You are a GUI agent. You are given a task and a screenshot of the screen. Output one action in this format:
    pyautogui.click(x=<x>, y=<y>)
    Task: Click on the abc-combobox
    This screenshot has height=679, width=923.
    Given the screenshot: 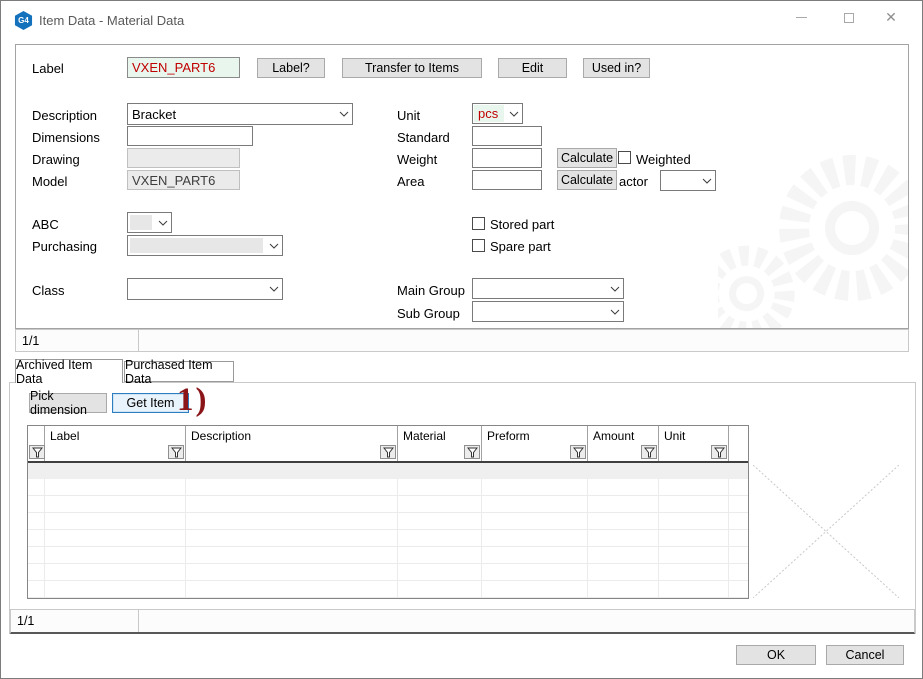 What is the action you would take?
    pyautogui.click(x=149, y=222)
    